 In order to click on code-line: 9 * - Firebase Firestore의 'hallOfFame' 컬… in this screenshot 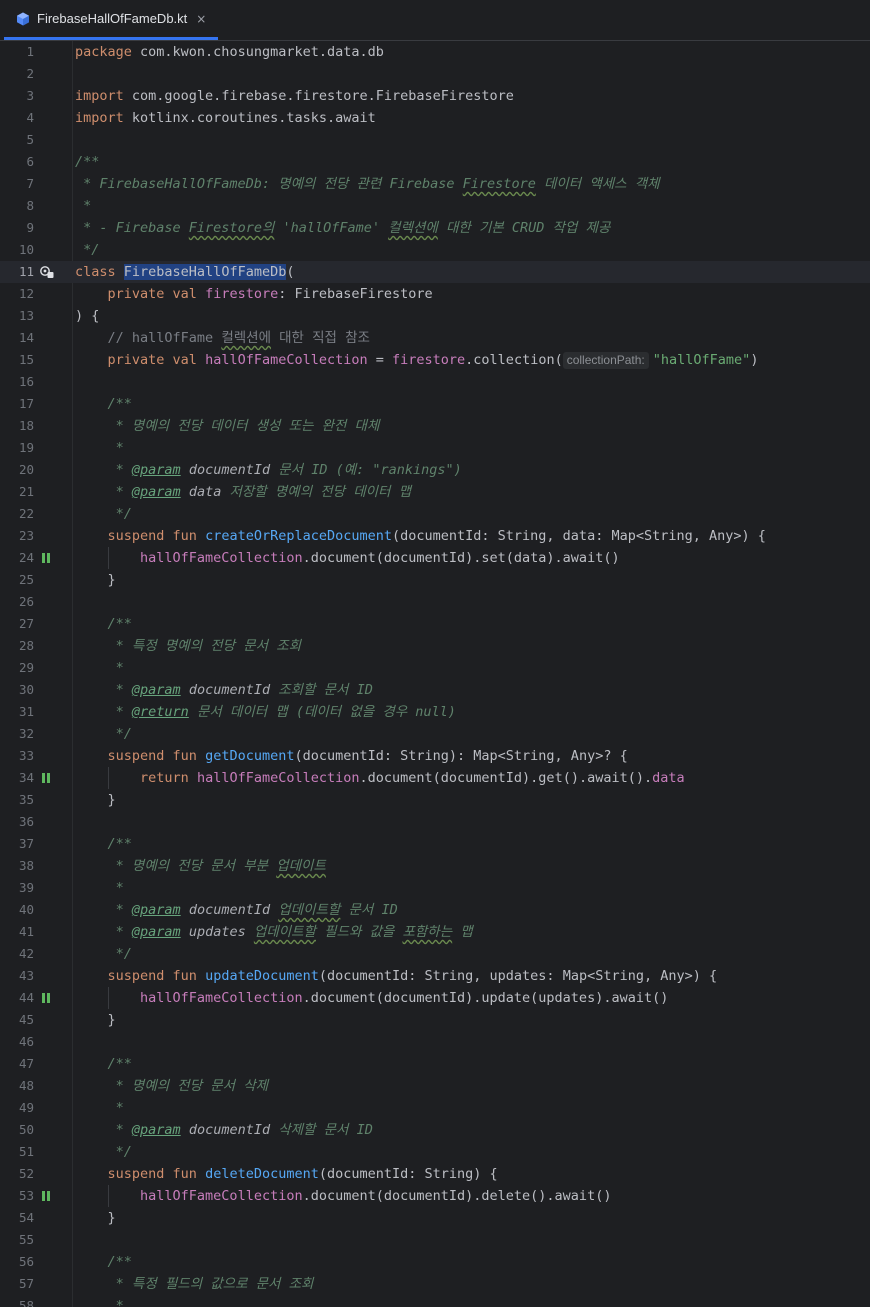, I will do `click(435, 228)`.